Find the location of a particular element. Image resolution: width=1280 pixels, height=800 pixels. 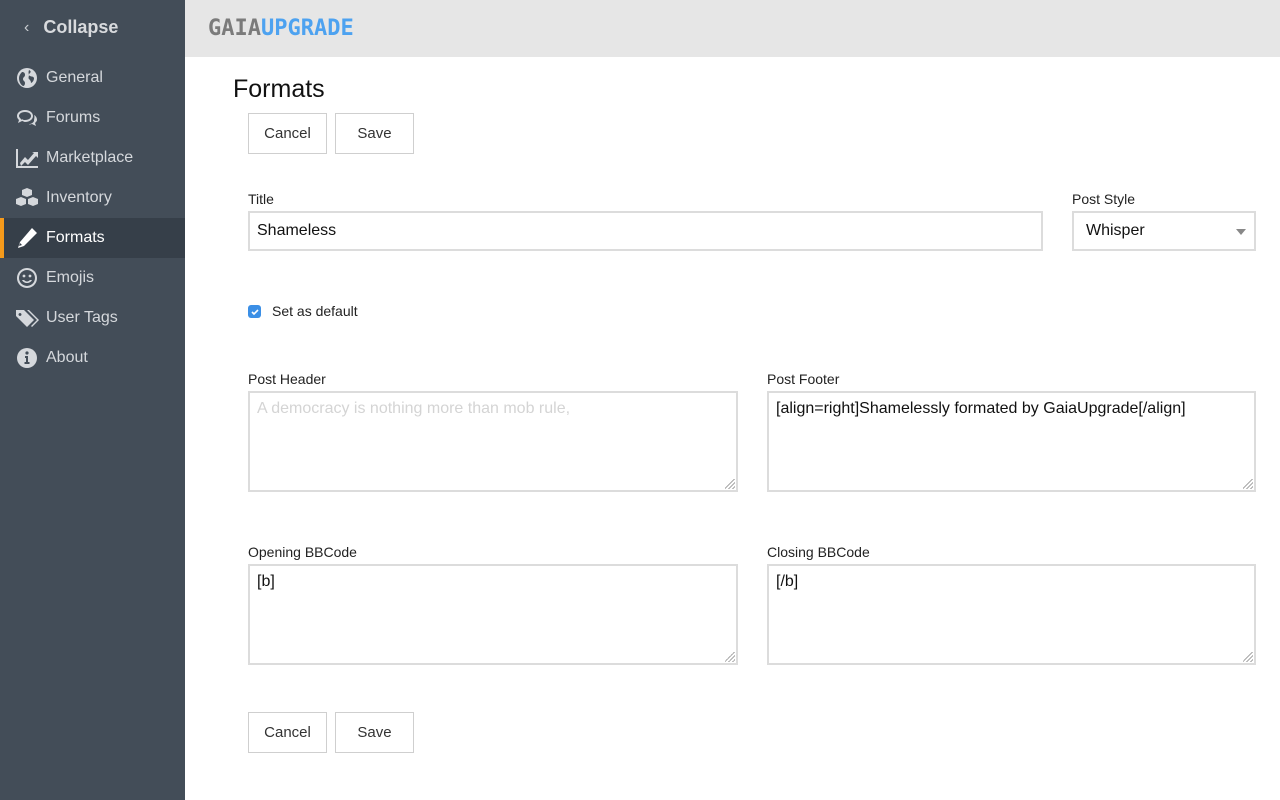

logo-part-upgrade: UPGRADE is located at coordinates (307, 28).